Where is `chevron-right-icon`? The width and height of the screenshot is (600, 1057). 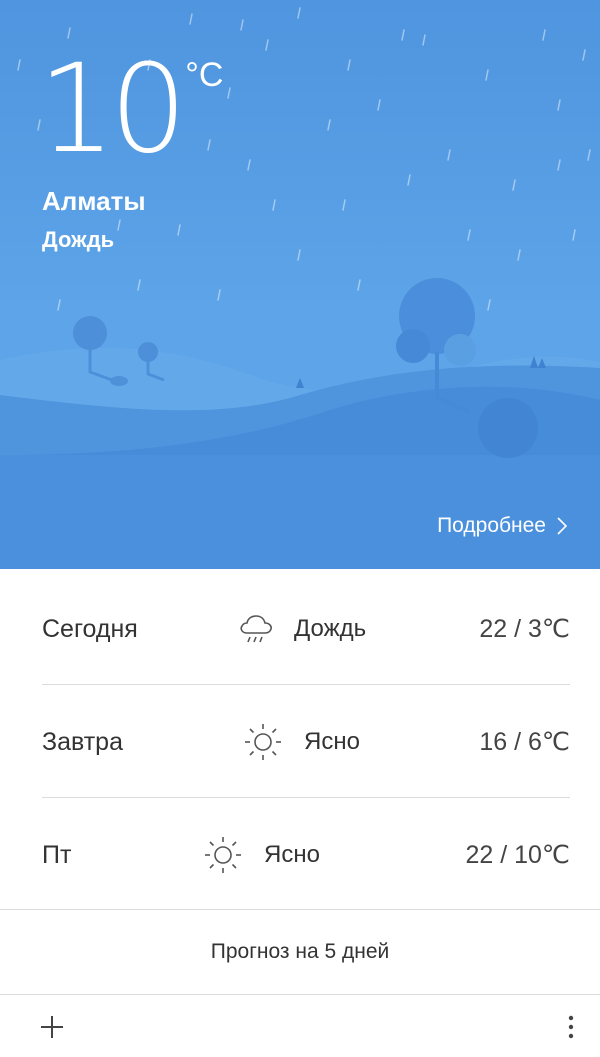 chevron-right-icon is located at coordinates (562, 526).